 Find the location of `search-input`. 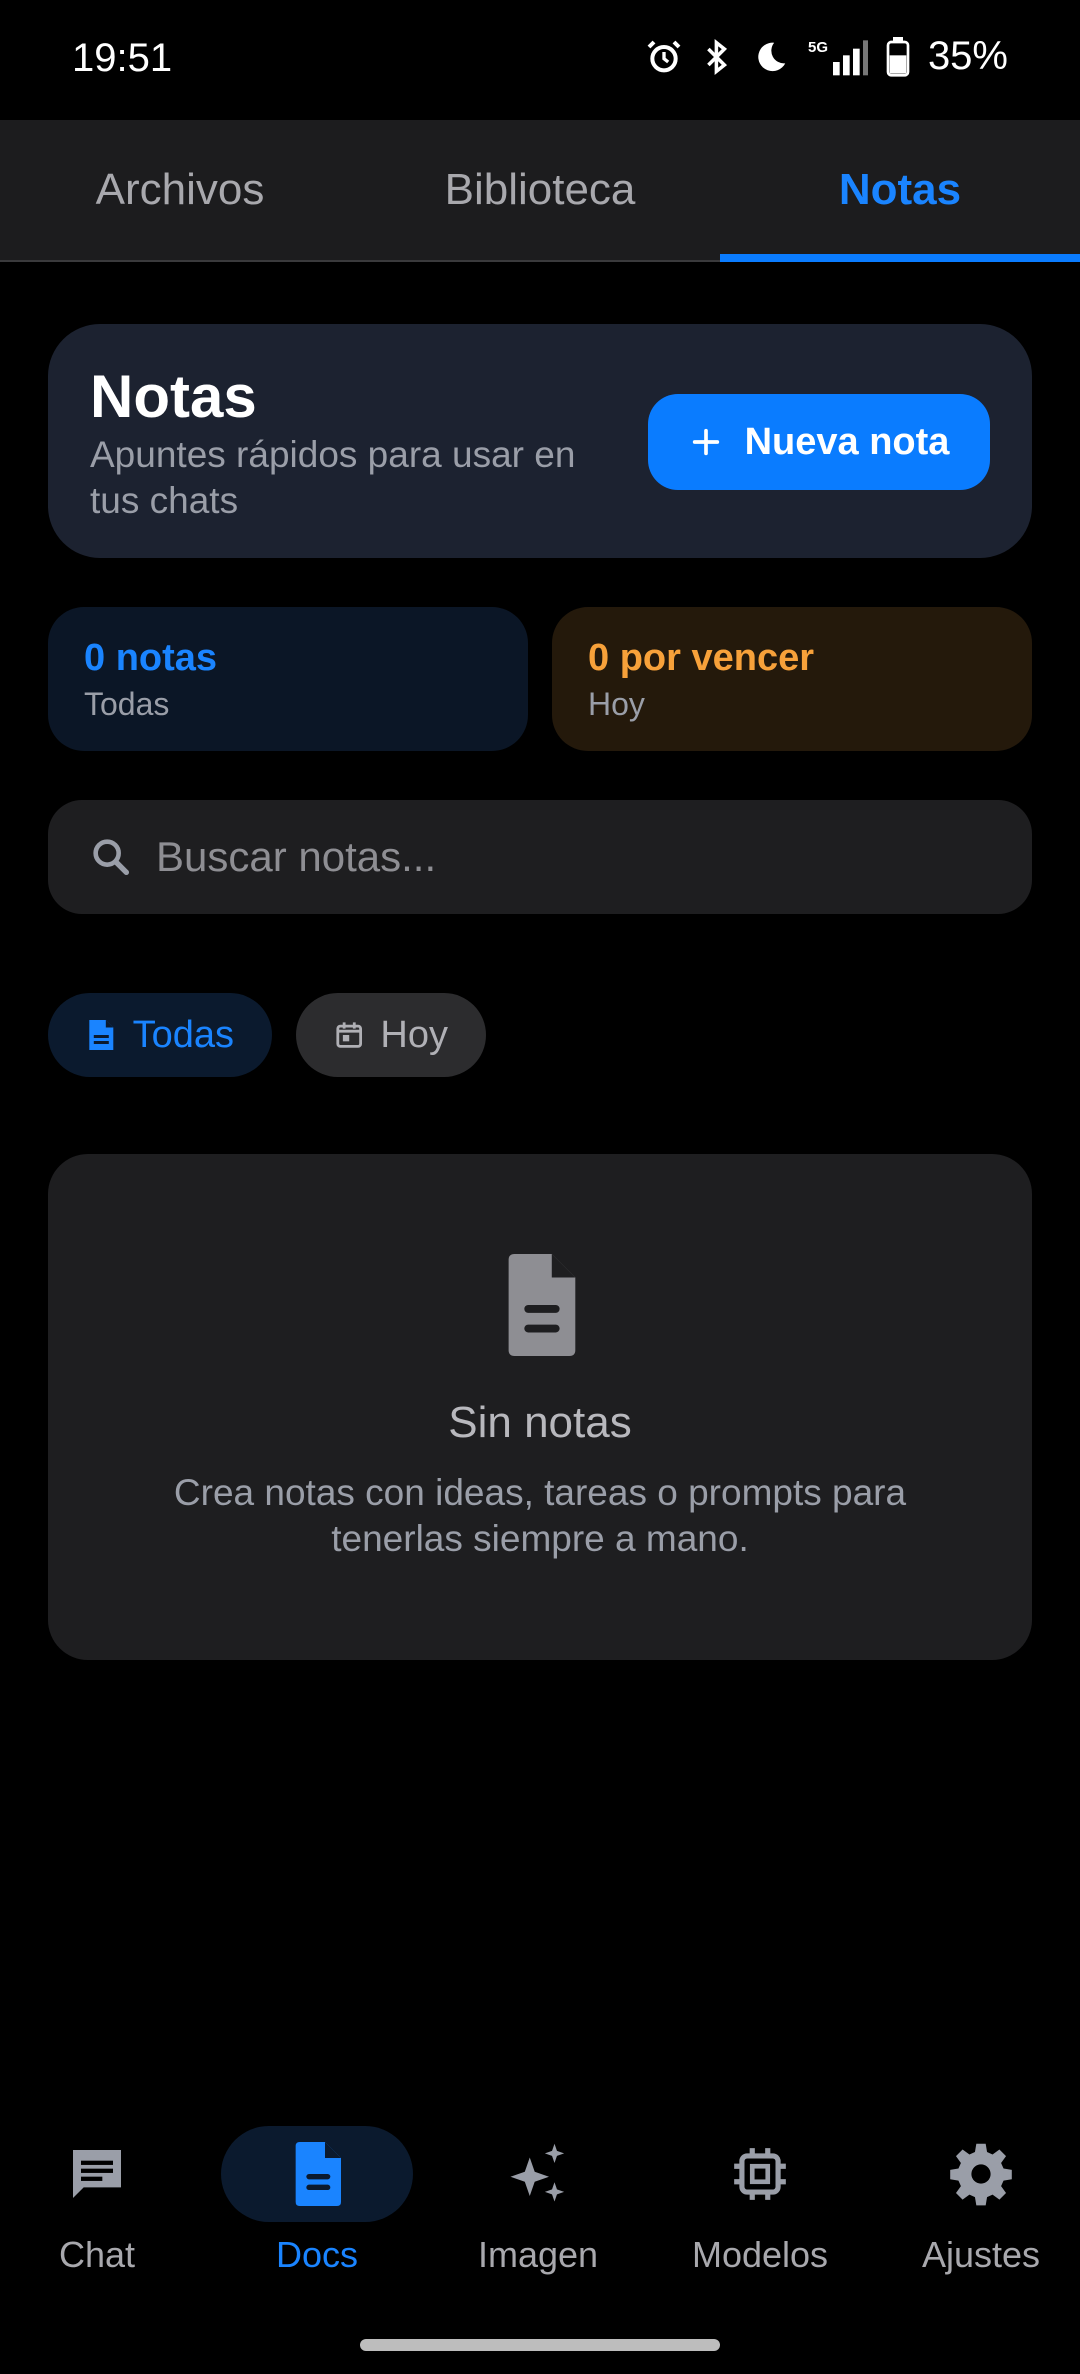

search-input is located at coordinates (556, 857).